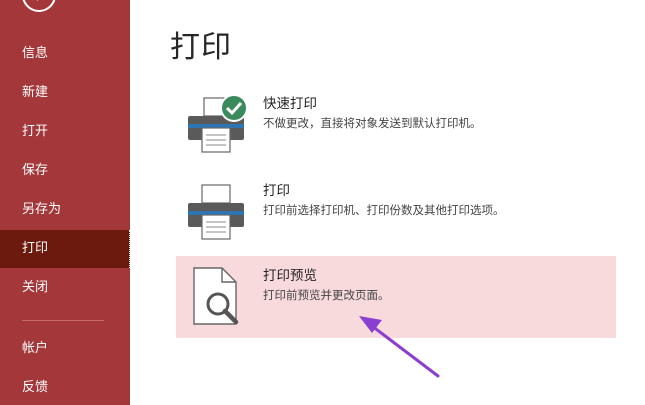  Describe the element at coordinates (326, 295) in the screenshot. I see `print-preview-description: 打印前预览并更改页面。` at that location.